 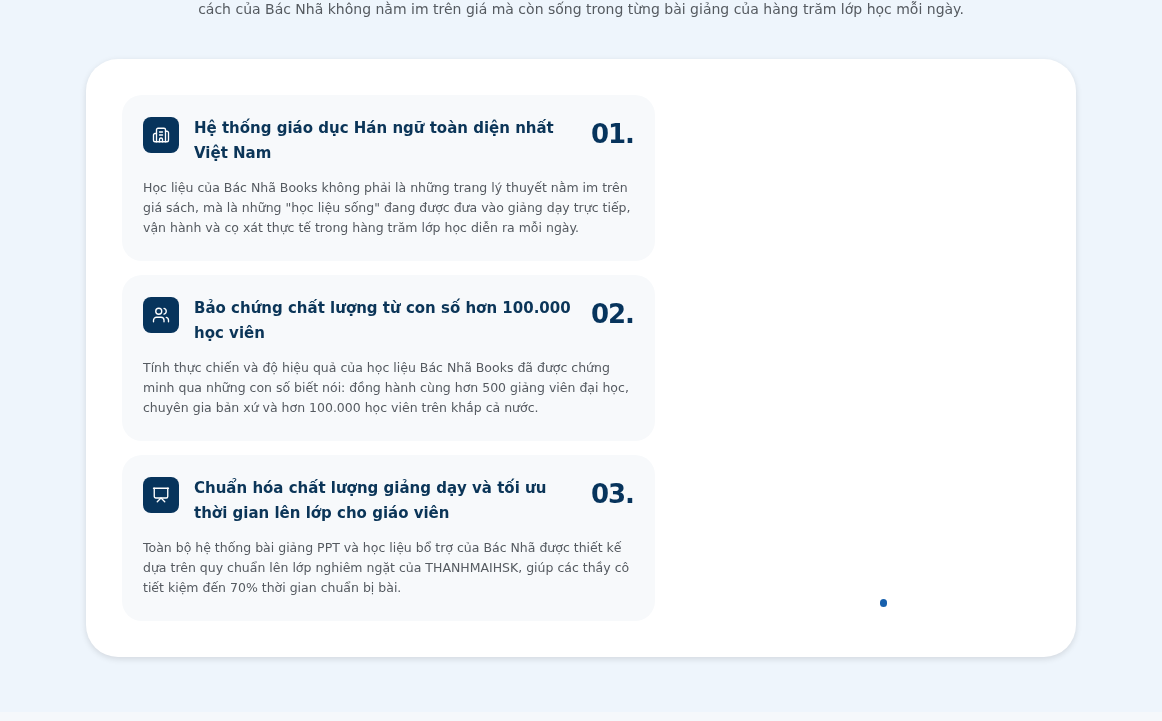 What do you see at coordinates (371, 500) in the screenshot?
I see `feature-title: Chuẩn hóa chất lượng giảng dạy và tối ưu thời gian lên lớp cho giáo viên` at bounding box center [371, 500].